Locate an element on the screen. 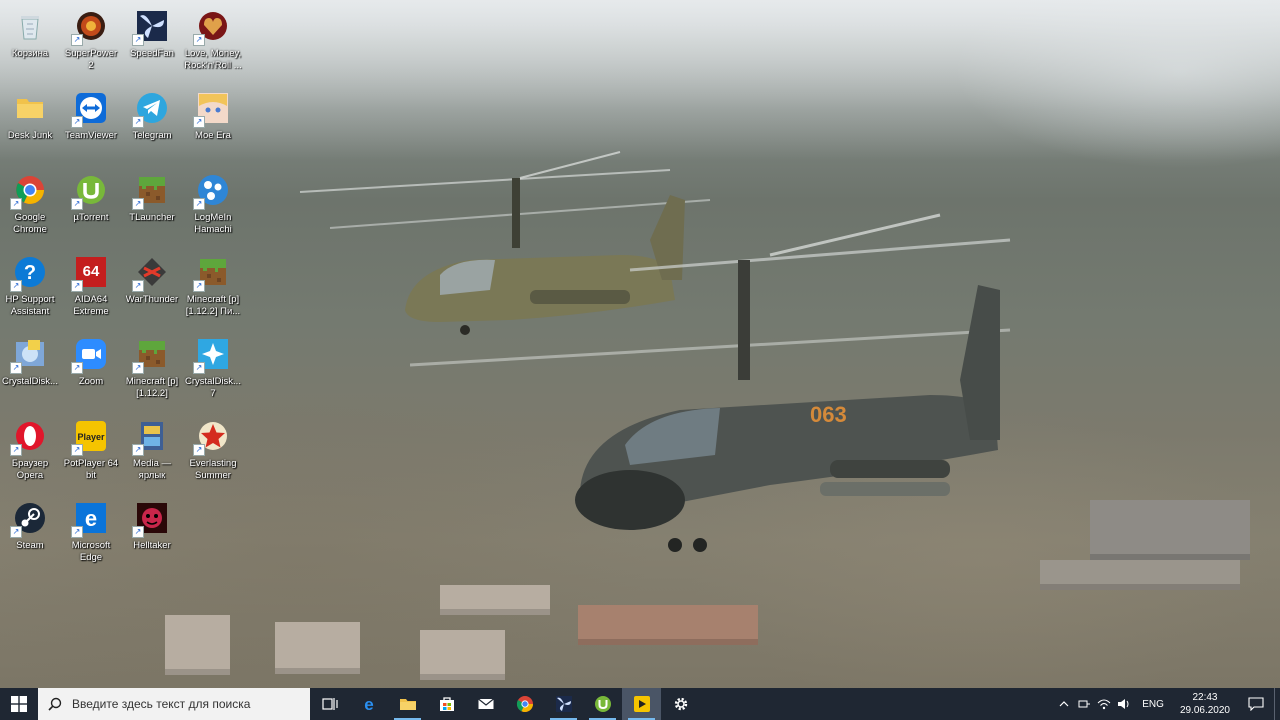 The width and height of the screenshot is (1280, 720). desktop-icon: ↗ Everlasting Summer is located at coordinates (213, 452).